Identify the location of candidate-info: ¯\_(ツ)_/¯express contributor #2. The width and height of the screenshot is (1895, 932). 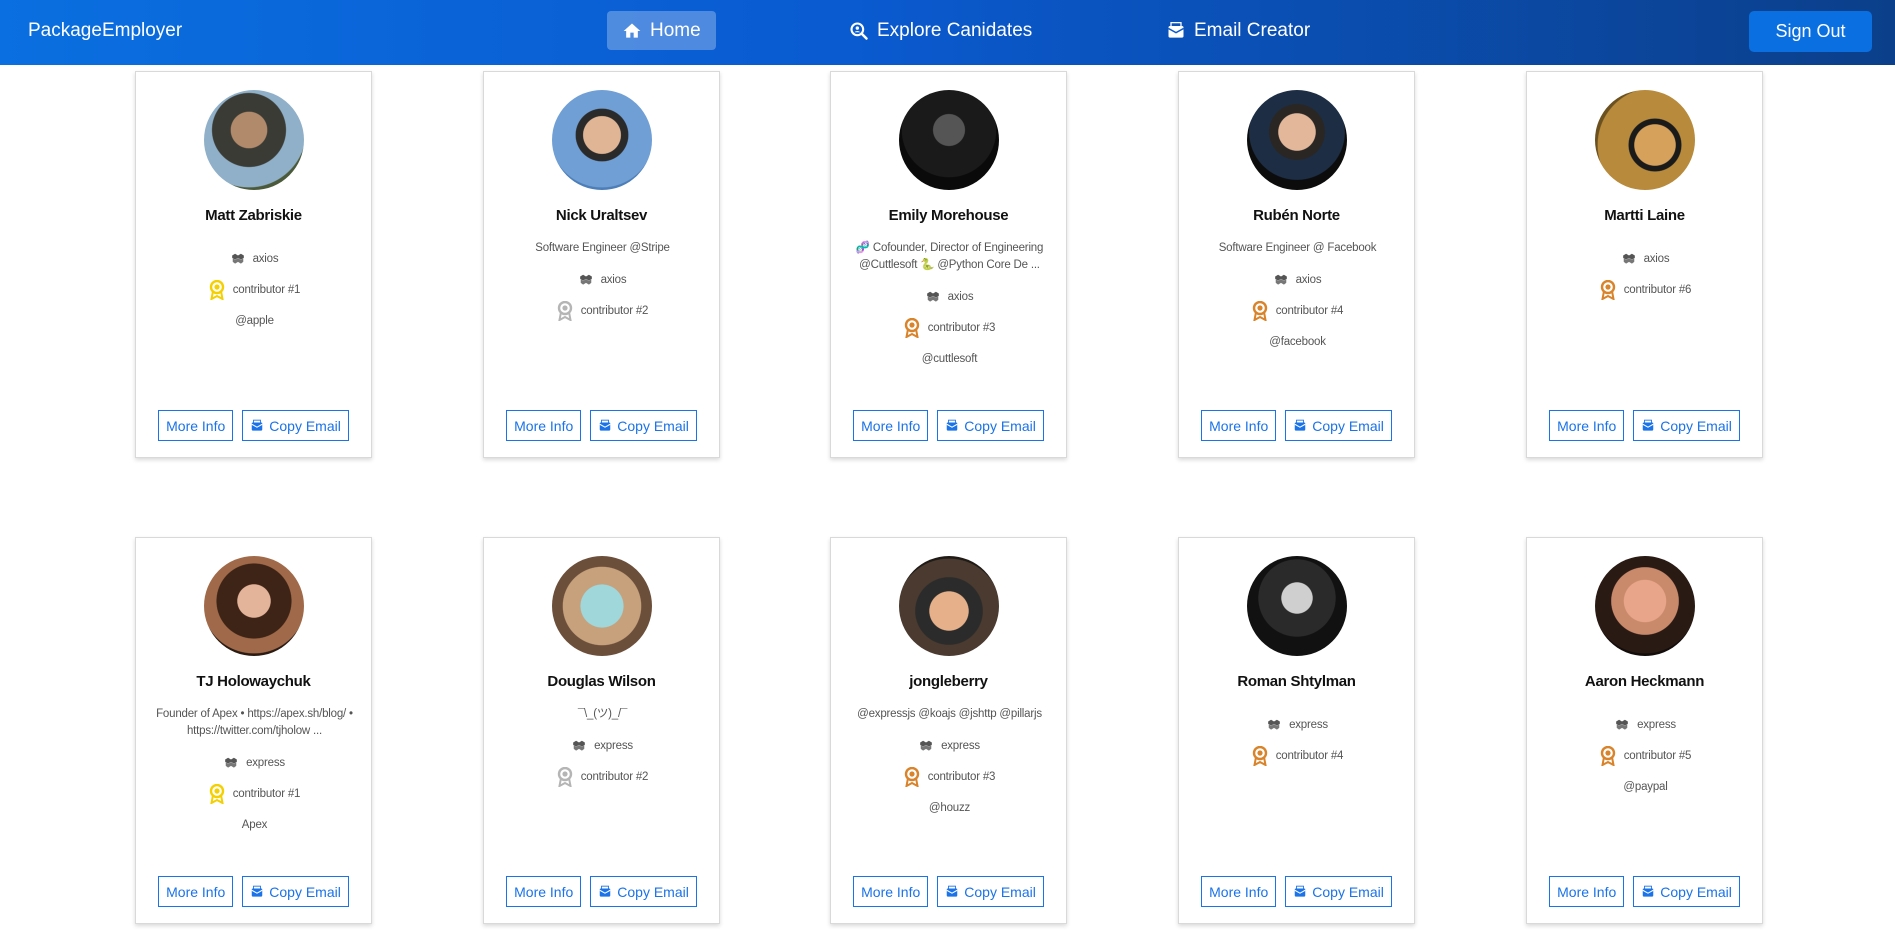
(602, 749).